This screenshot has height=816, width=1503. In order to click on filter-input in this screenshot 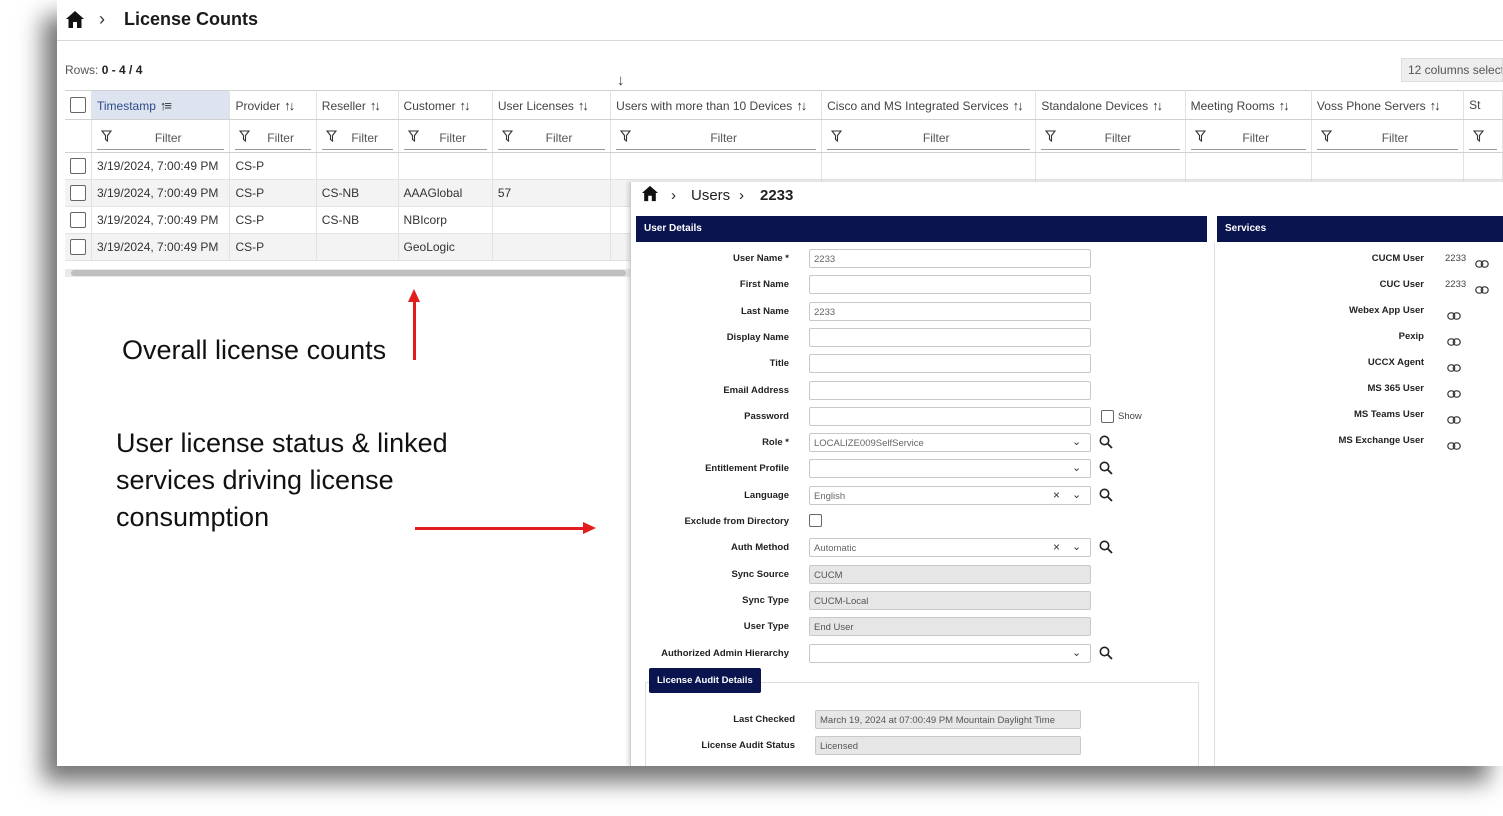, I will do `click(1483, 138)`.